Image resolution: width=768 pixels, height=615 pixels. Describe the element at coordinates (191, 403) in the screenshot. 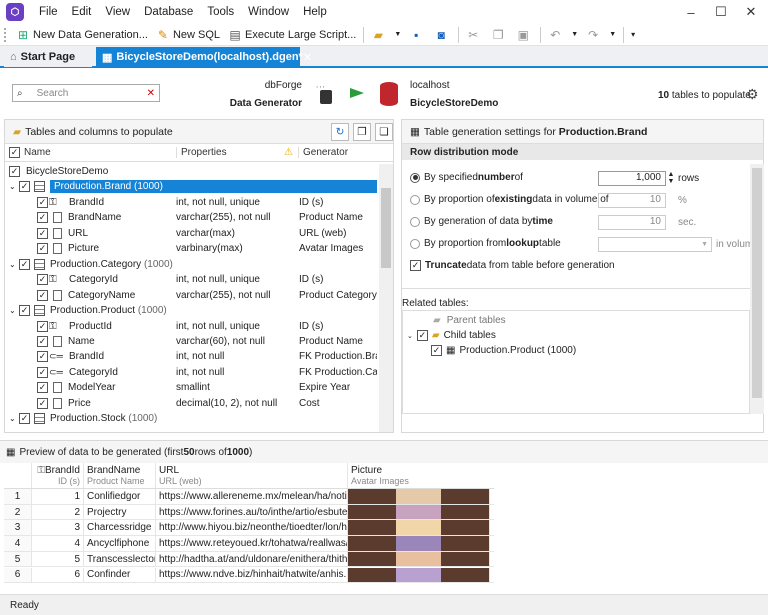

I see `tree-column-row: ✓ Price decimal(10, 2), not null Cost` at that location.